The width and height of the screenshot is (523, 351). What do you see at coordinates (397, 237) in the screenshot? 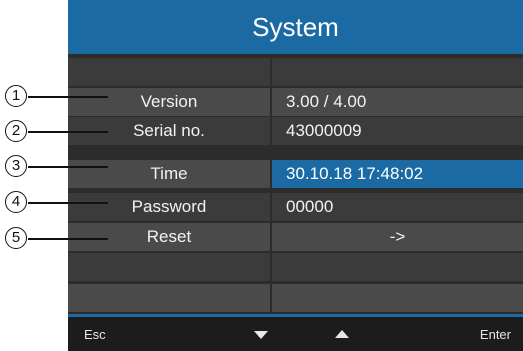
I see `row-value: ->` at bounding box center [397, 237].